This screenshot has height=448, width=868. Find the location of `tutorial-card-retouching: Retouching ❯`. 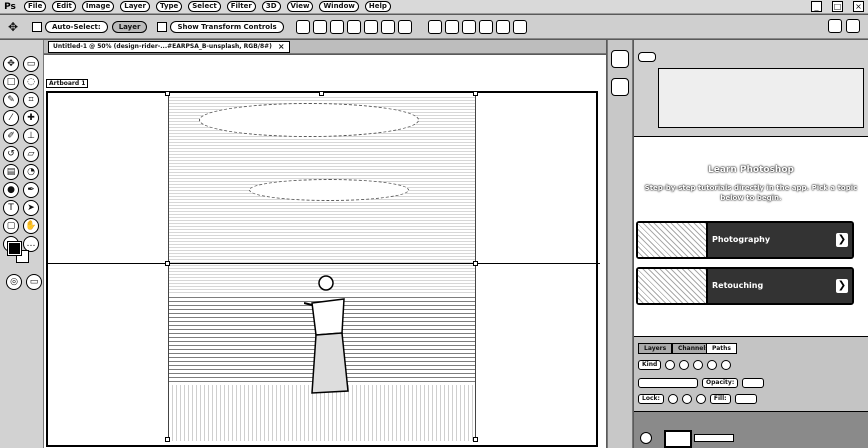

tutorial-card-retouching: Retouching ❯ is located at coordinates (745, 286).